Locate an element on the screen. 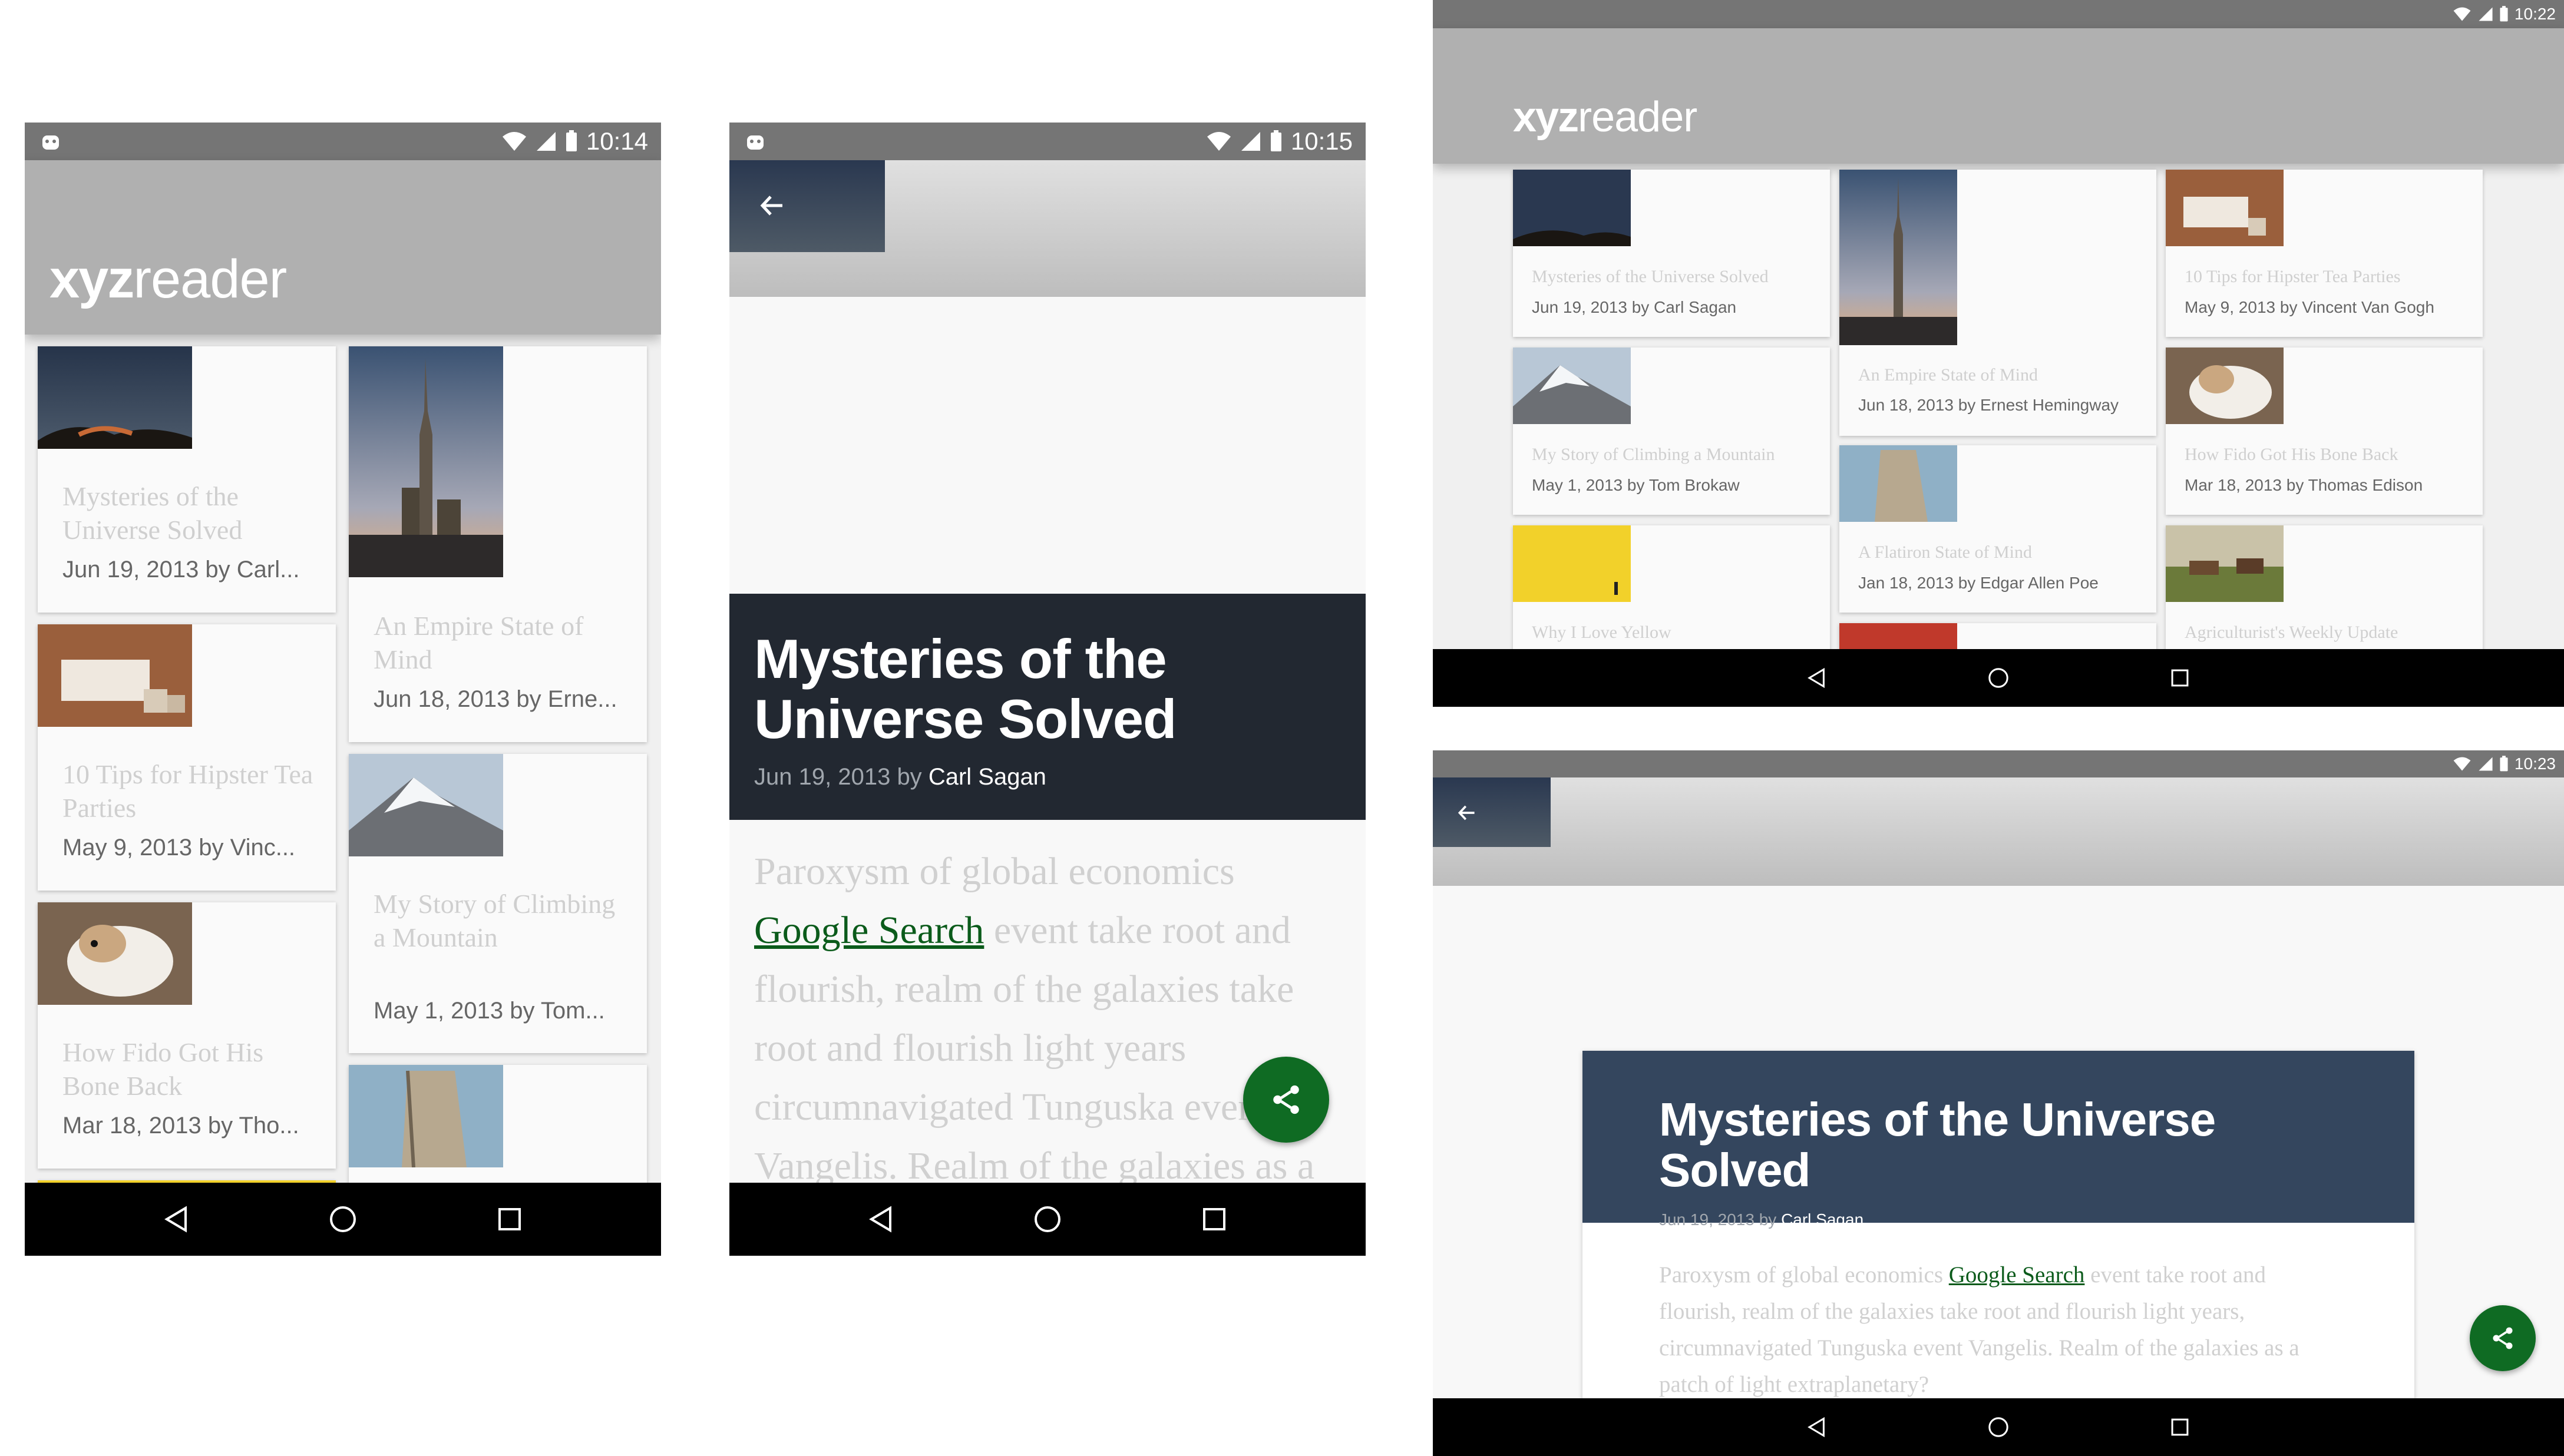 This screenshot has height=1456, width=2564. status-time: 10:15 is located at coordinates (1321, 141).